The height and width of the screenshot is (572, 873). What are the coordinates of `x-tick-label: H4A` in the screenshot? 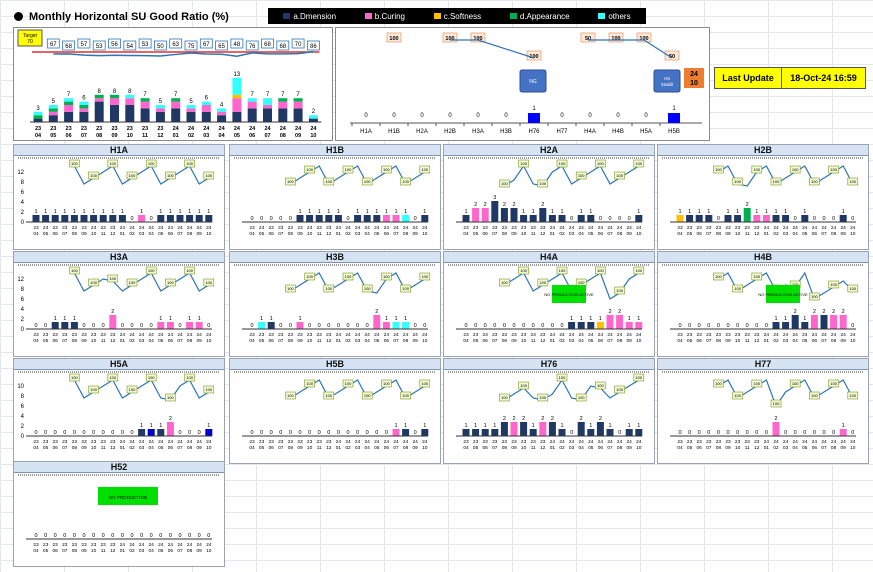 It's located at (590, 132).